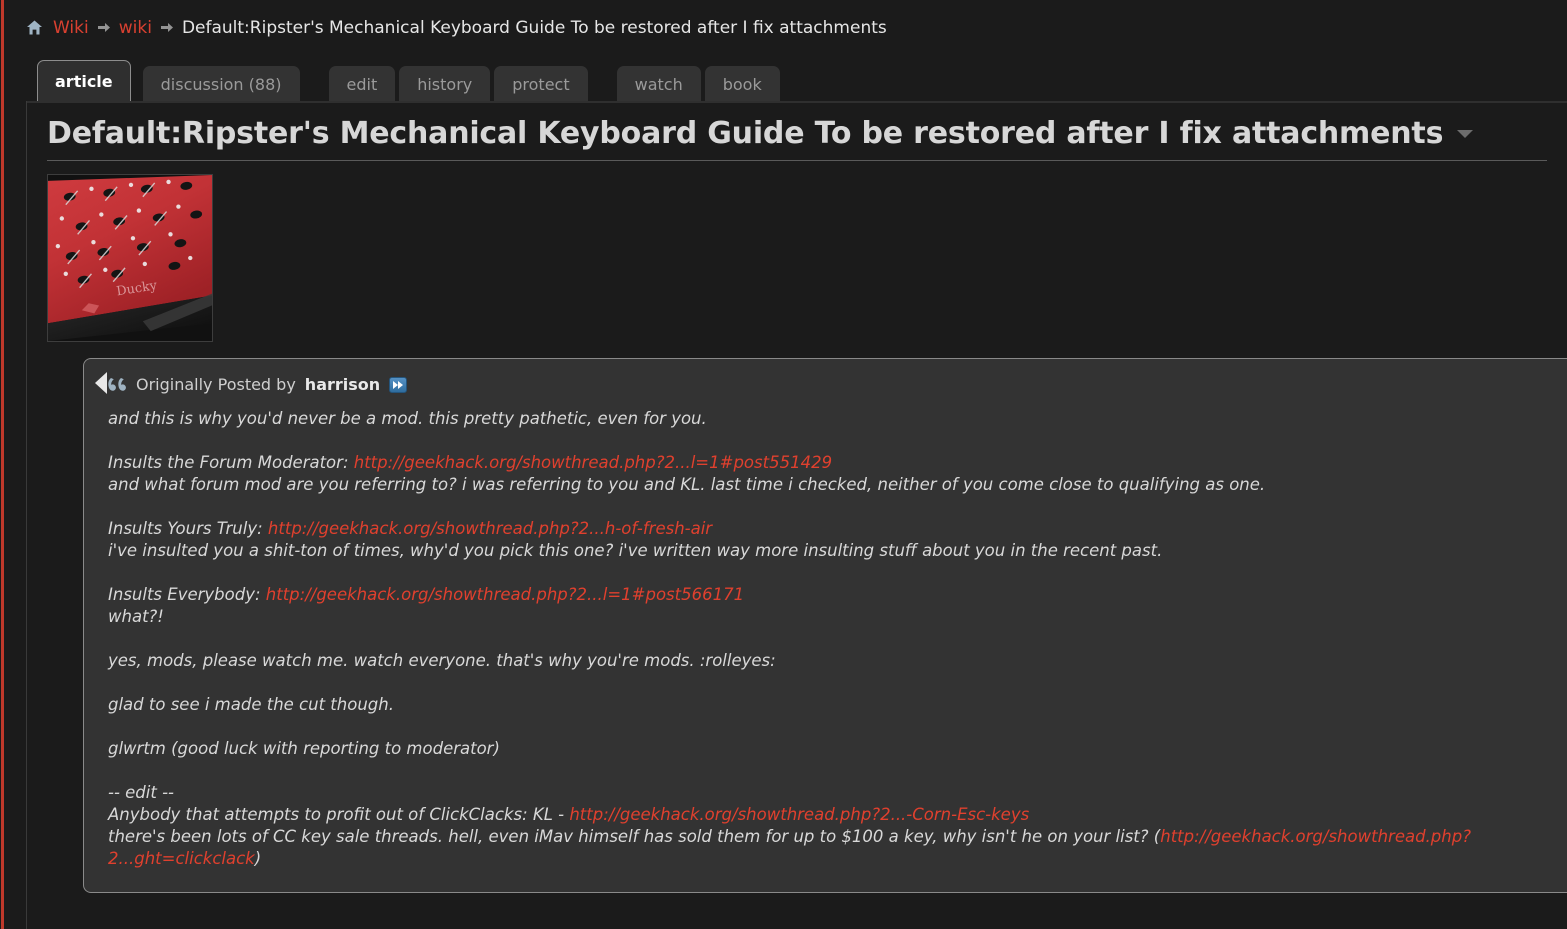 The image size is (1567, 929). What do you see at coordinates (541, 83) in the screenshot?
I see `tab-protect: protect` at bounding box center [541, 83].